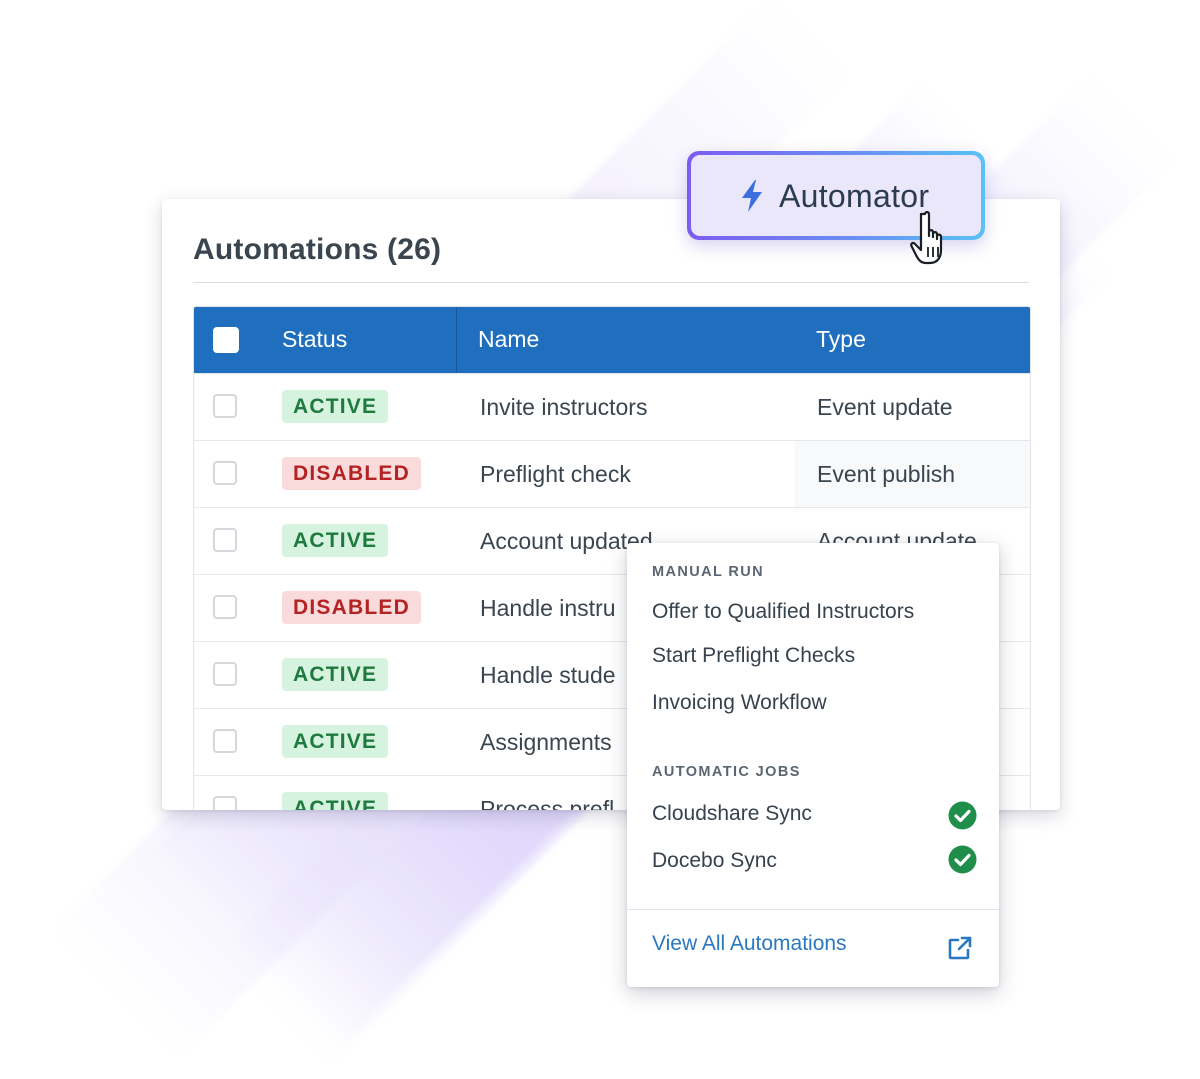 This screenshot has width=1200, height=1079. What do you see at coordinates (612, 340) in the screenshot?
I see `table-header: Status Name Type` at bounding box center [612, 340].